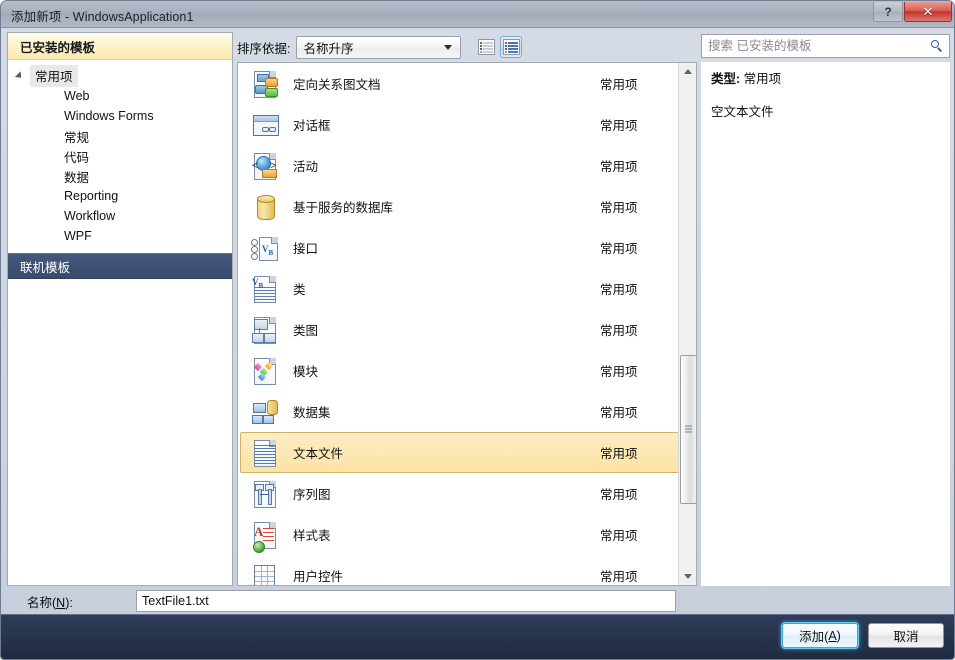  What do you see at coordinates (312, 126) in the screenshot?
I see `template-name: 对话框` at bounding box center [312, 126].